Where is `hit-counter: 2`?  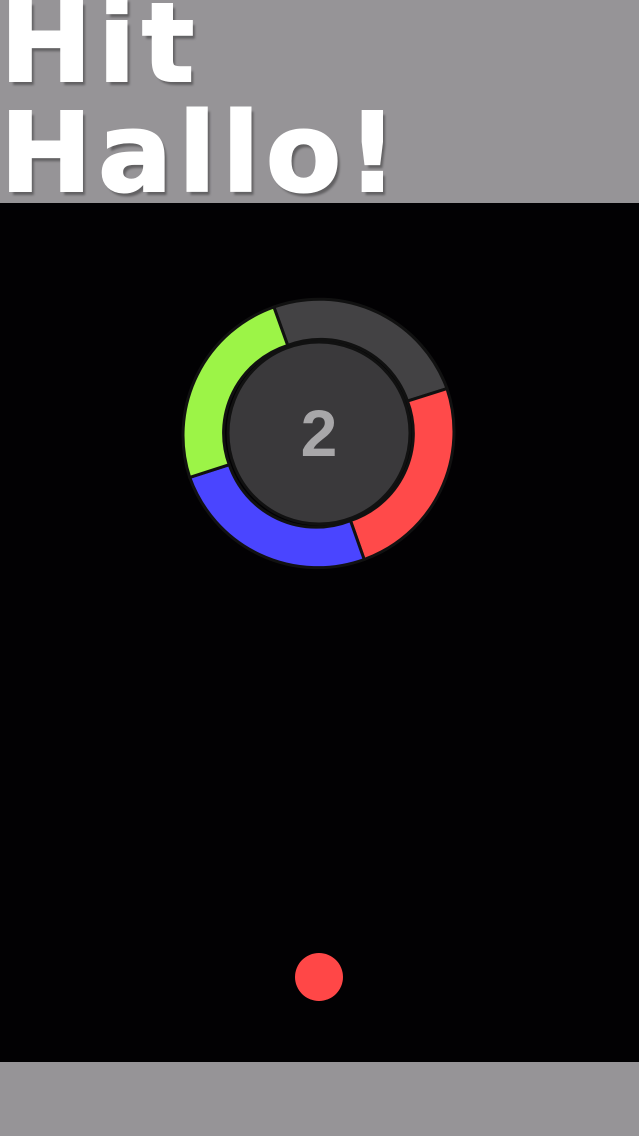
hit-counter: 2 is located at coordinates (319, 433).